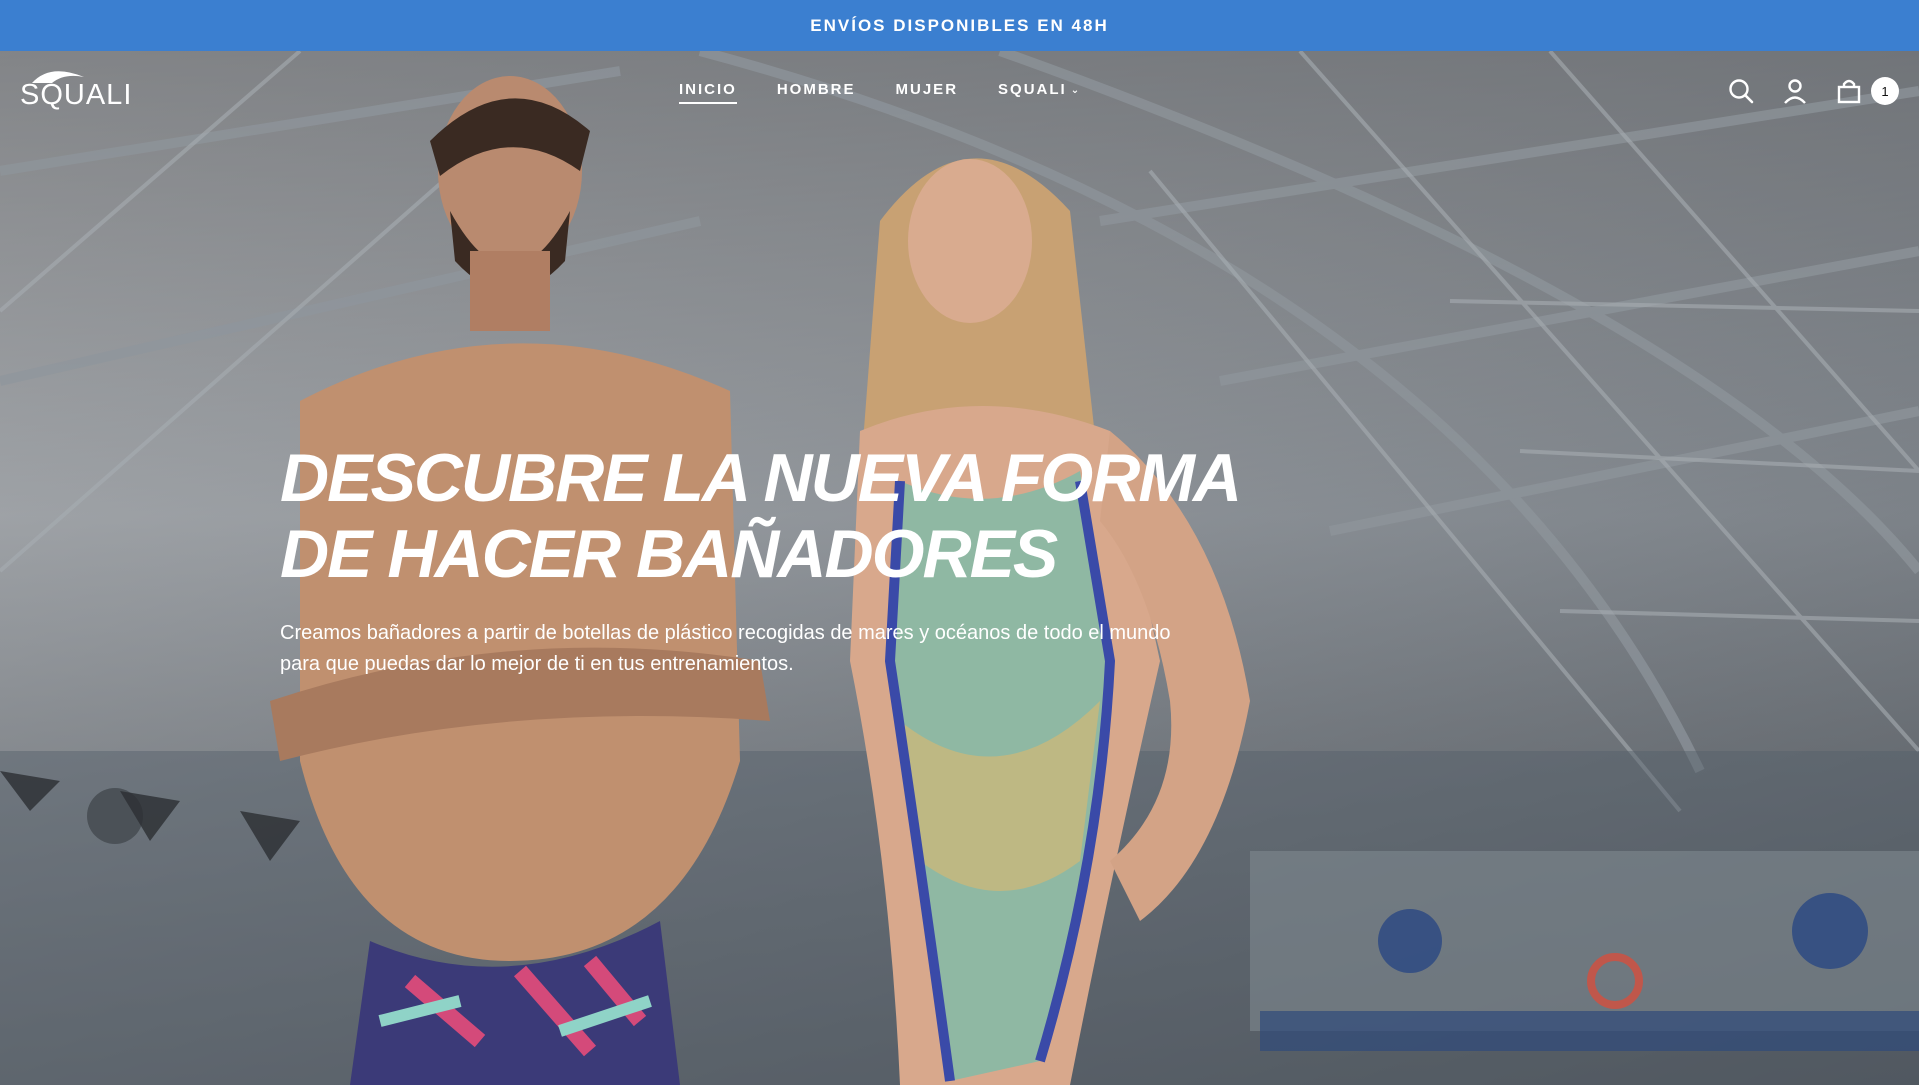 This screenshot has height=1085, width=1919. Describe the element at coordinates (1741, 91) in the screenshot. I see `search-icon` at that location.